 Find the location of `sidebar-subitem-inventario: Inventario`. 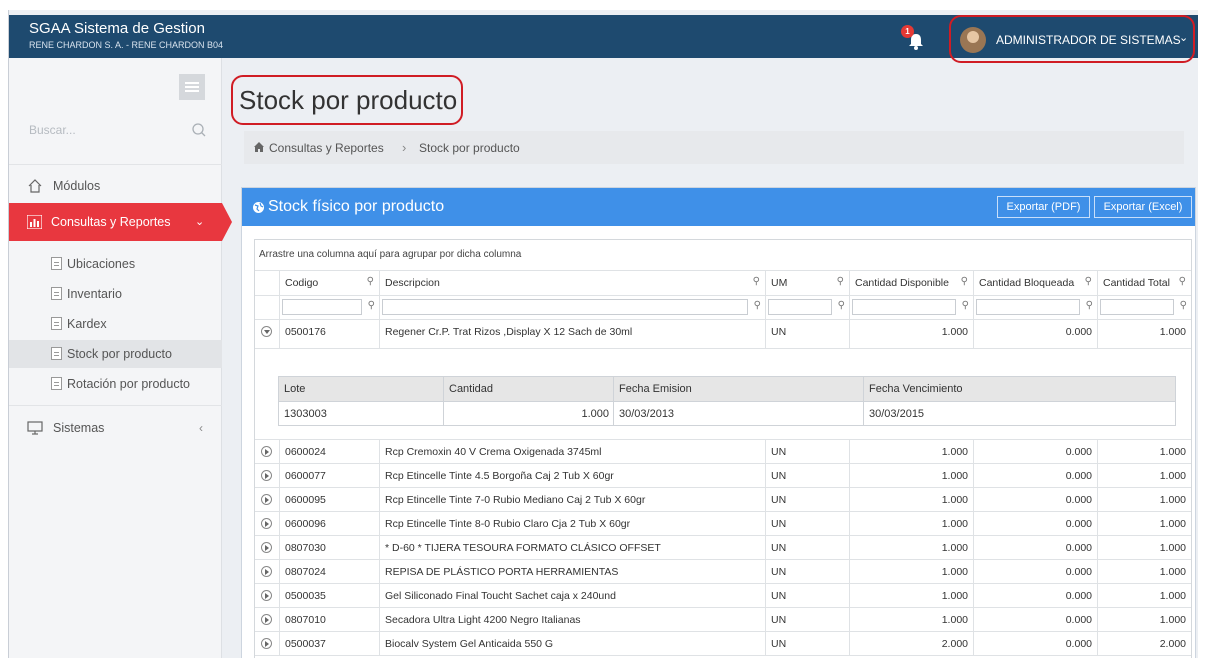

sidebar-subitem-inventario: Inventario is located at coordinates (115, 294).